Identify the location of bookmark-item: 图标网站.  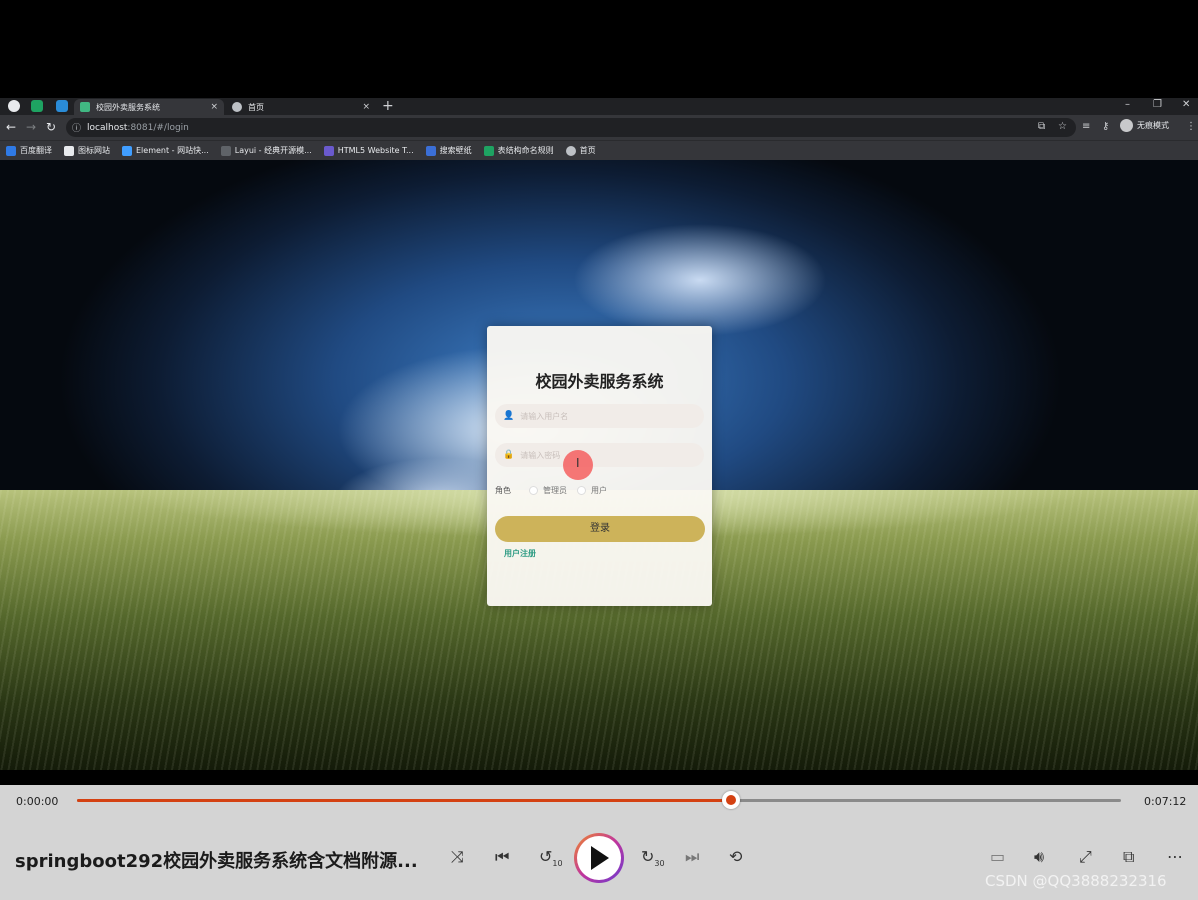
(87, 150).